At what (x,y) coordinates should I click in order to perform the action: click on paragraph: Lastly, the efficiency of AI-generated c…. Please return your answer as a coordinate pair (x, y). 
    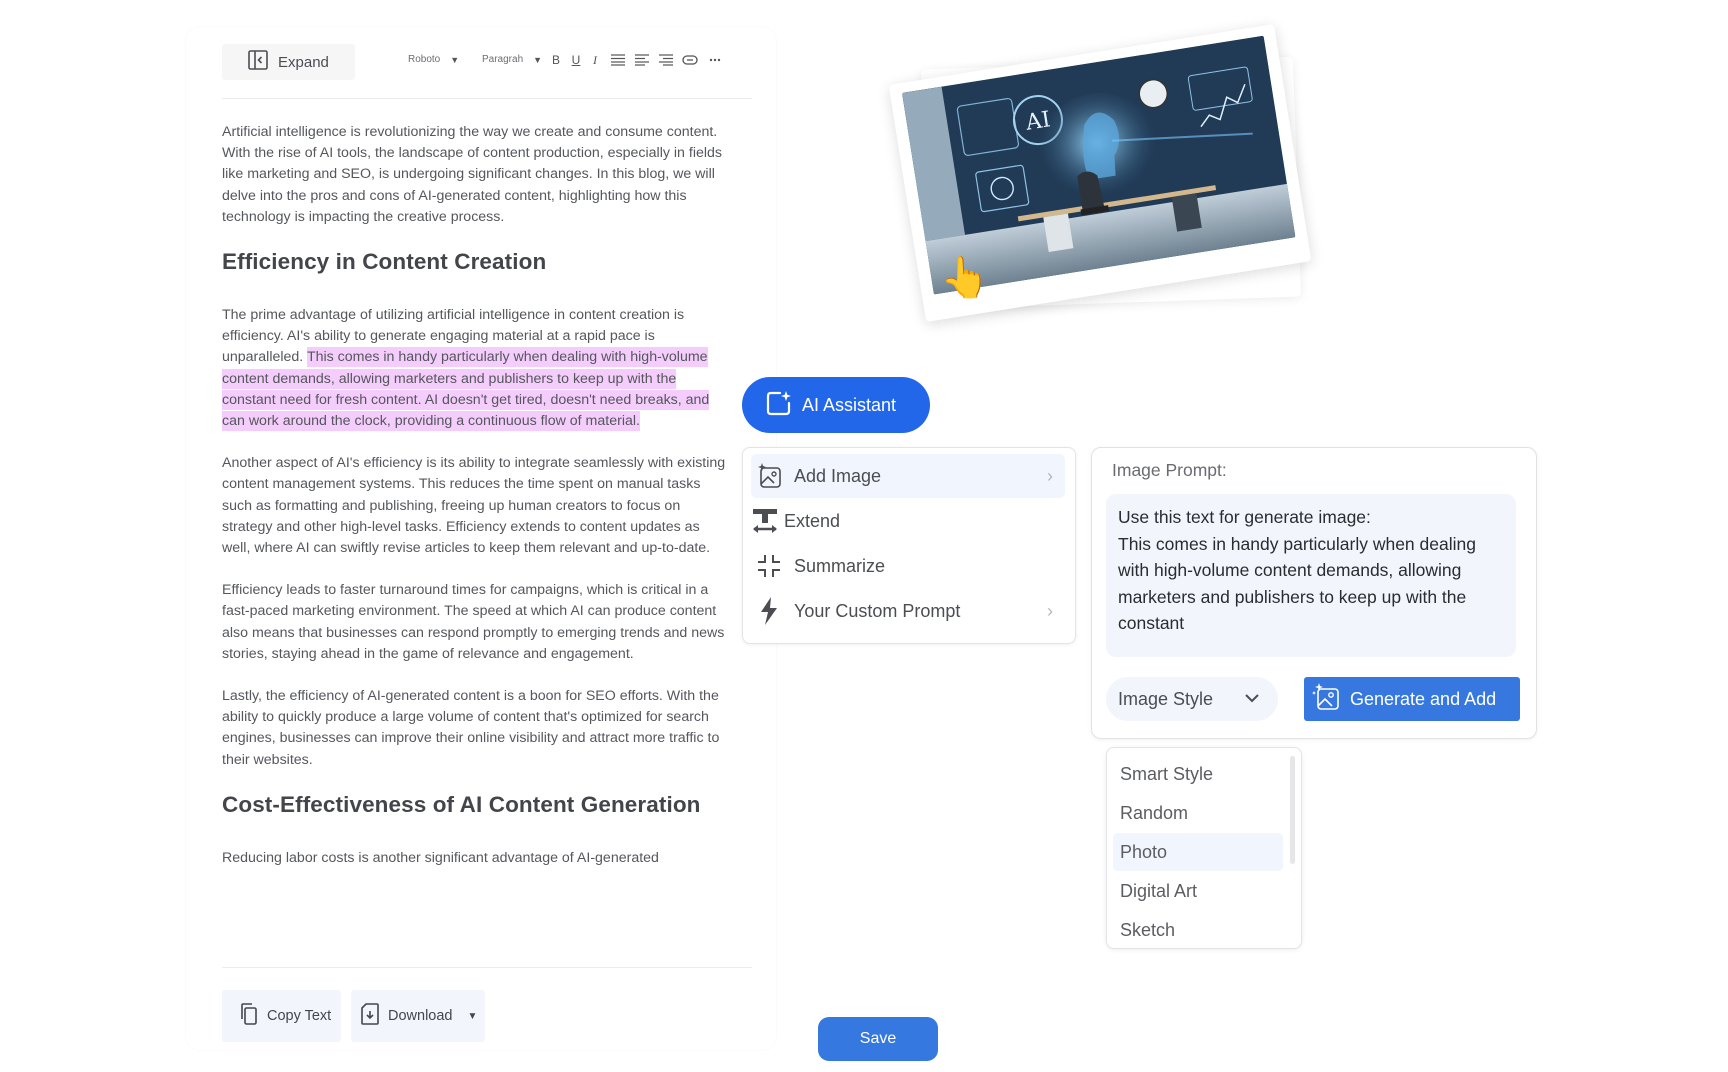
    Looking at the image, I should click on (471, 728).